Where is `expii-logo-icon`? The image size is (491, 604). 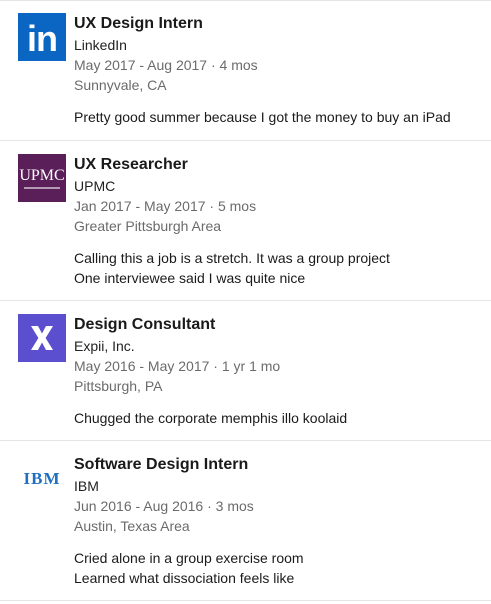 expii-logo-icon is located at coordinates (42, 338).